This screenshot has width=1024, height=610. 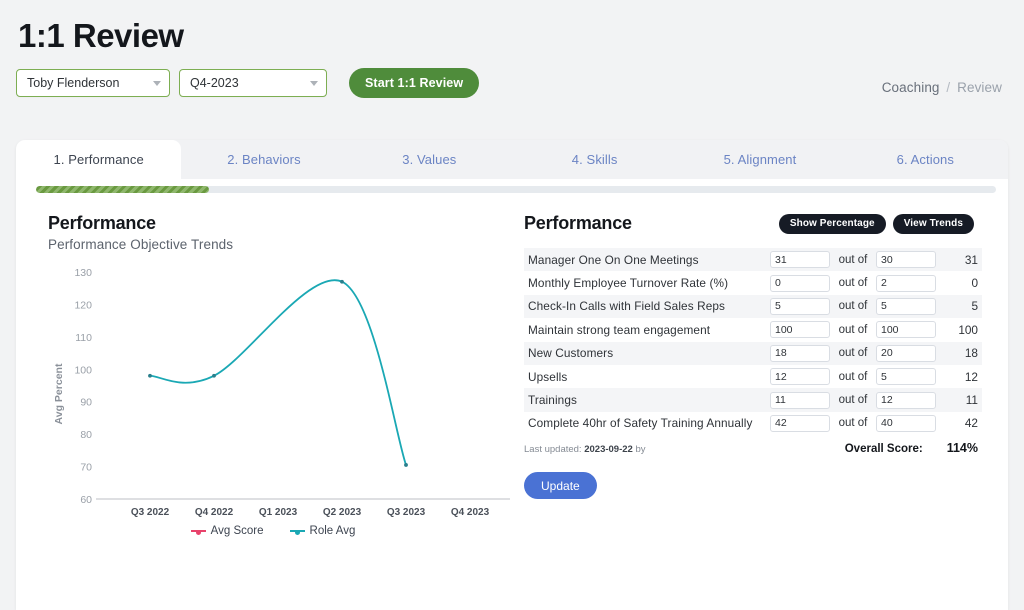 I want to click on x-axis-tick-label: Q1 2023, so click(x=278, y=512).